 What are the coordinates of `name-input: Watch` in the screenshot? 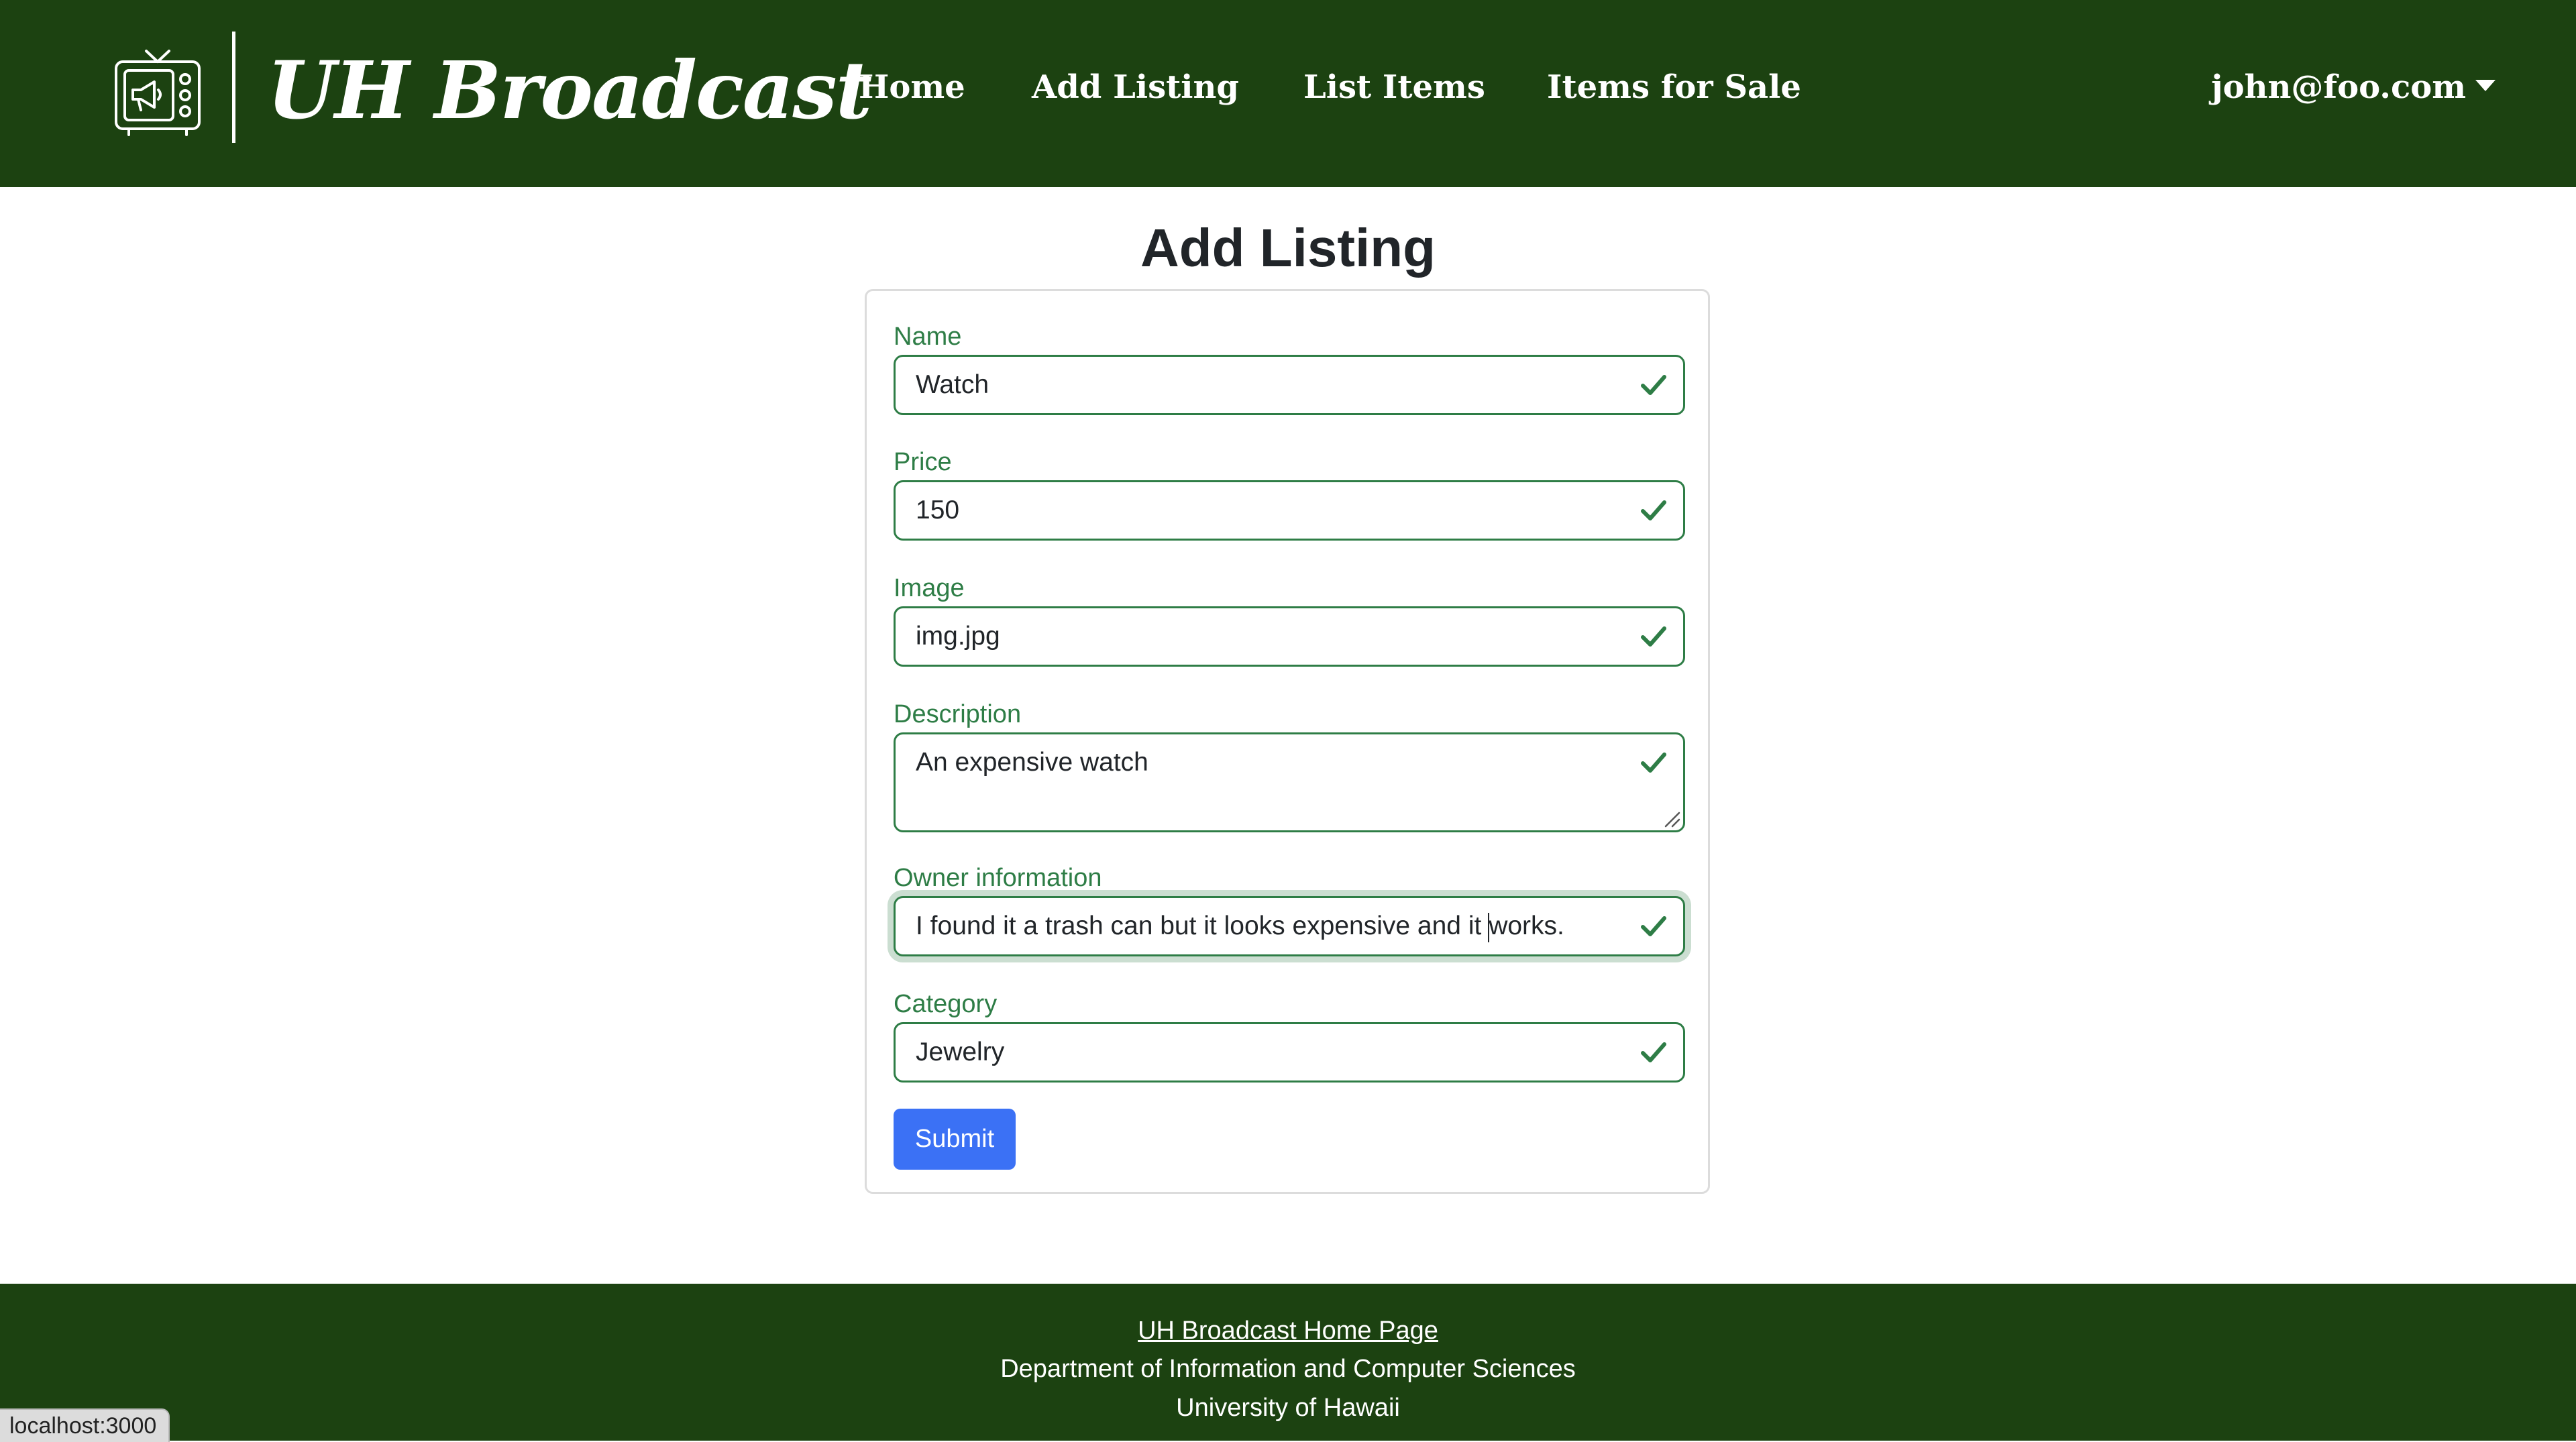 It's located at (1289, 385).